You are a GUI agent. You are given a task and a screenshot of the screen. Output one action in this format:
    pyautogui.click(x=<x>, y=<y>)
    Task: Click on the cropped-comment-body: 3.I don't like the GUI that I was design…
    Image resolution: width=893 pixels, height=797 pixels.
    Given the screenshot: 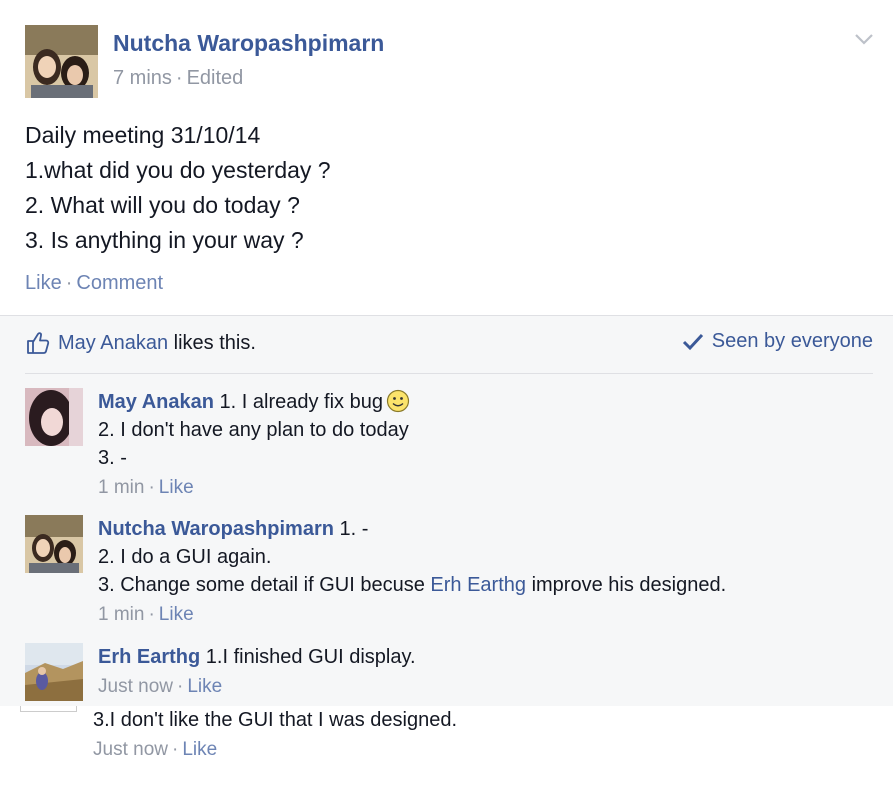 What is the action you would take?
    pyautogui.click(x=275, y=735)
    